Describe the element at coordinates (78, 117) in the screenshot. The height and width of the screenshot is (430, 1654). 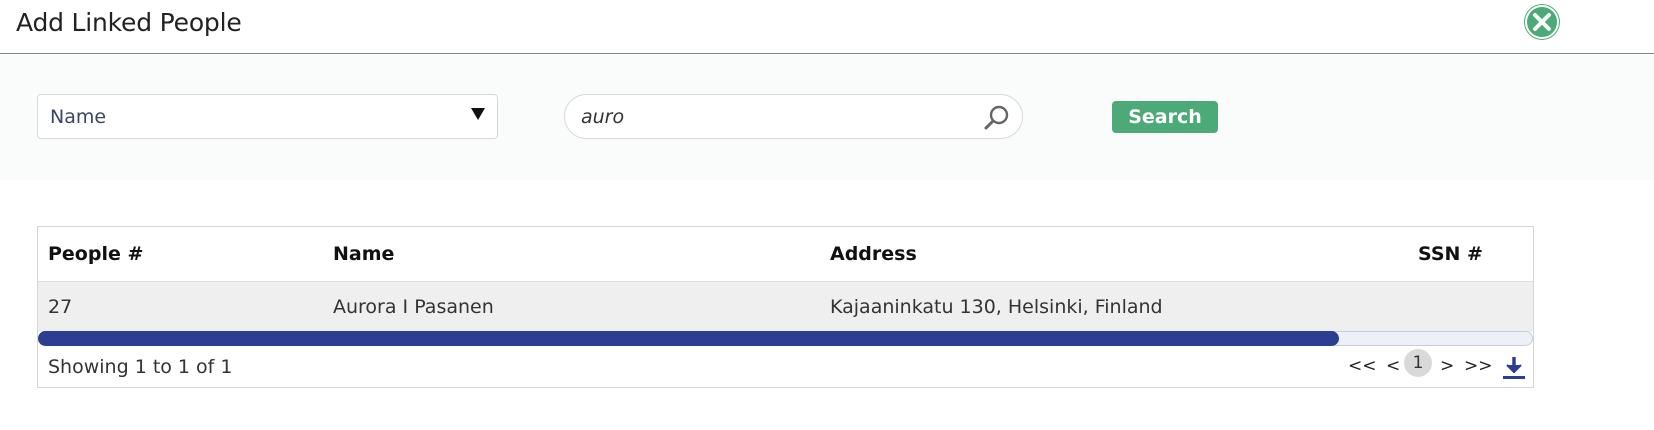
I see `field-select-value: Name` at that location.